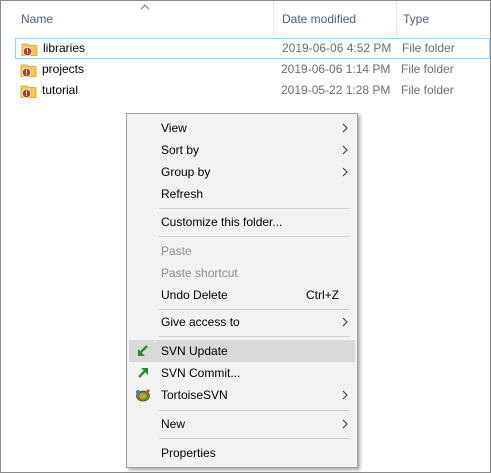 This screenshot has height=473, width=491. I want to click on menu-item-new: New, so click(242, 424).